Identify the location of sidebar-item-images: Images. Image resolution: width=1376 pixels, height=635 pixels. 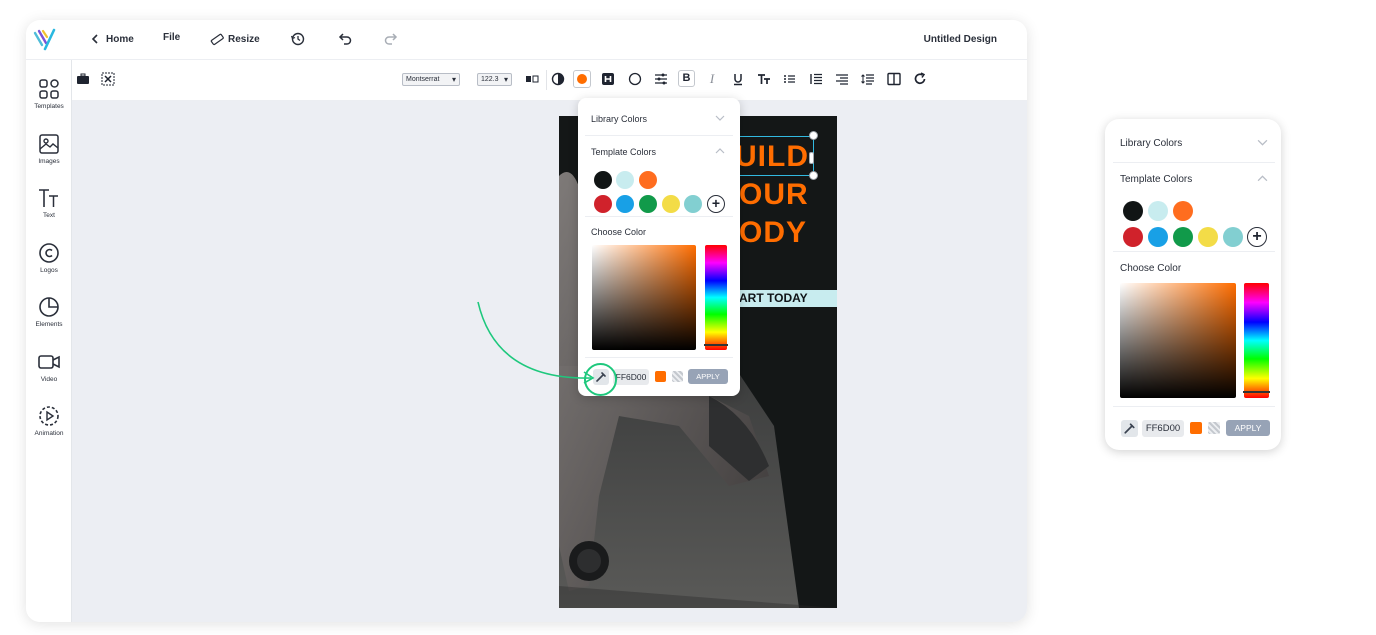
(49, 148).